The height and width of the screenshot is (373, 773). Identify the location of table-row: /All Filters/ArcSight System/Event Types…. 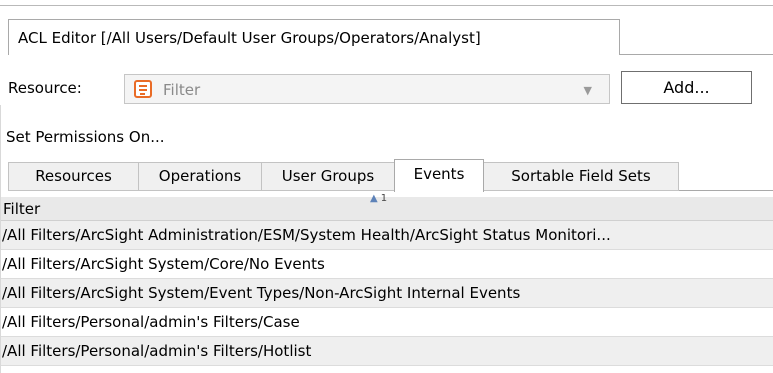
(386, 293).